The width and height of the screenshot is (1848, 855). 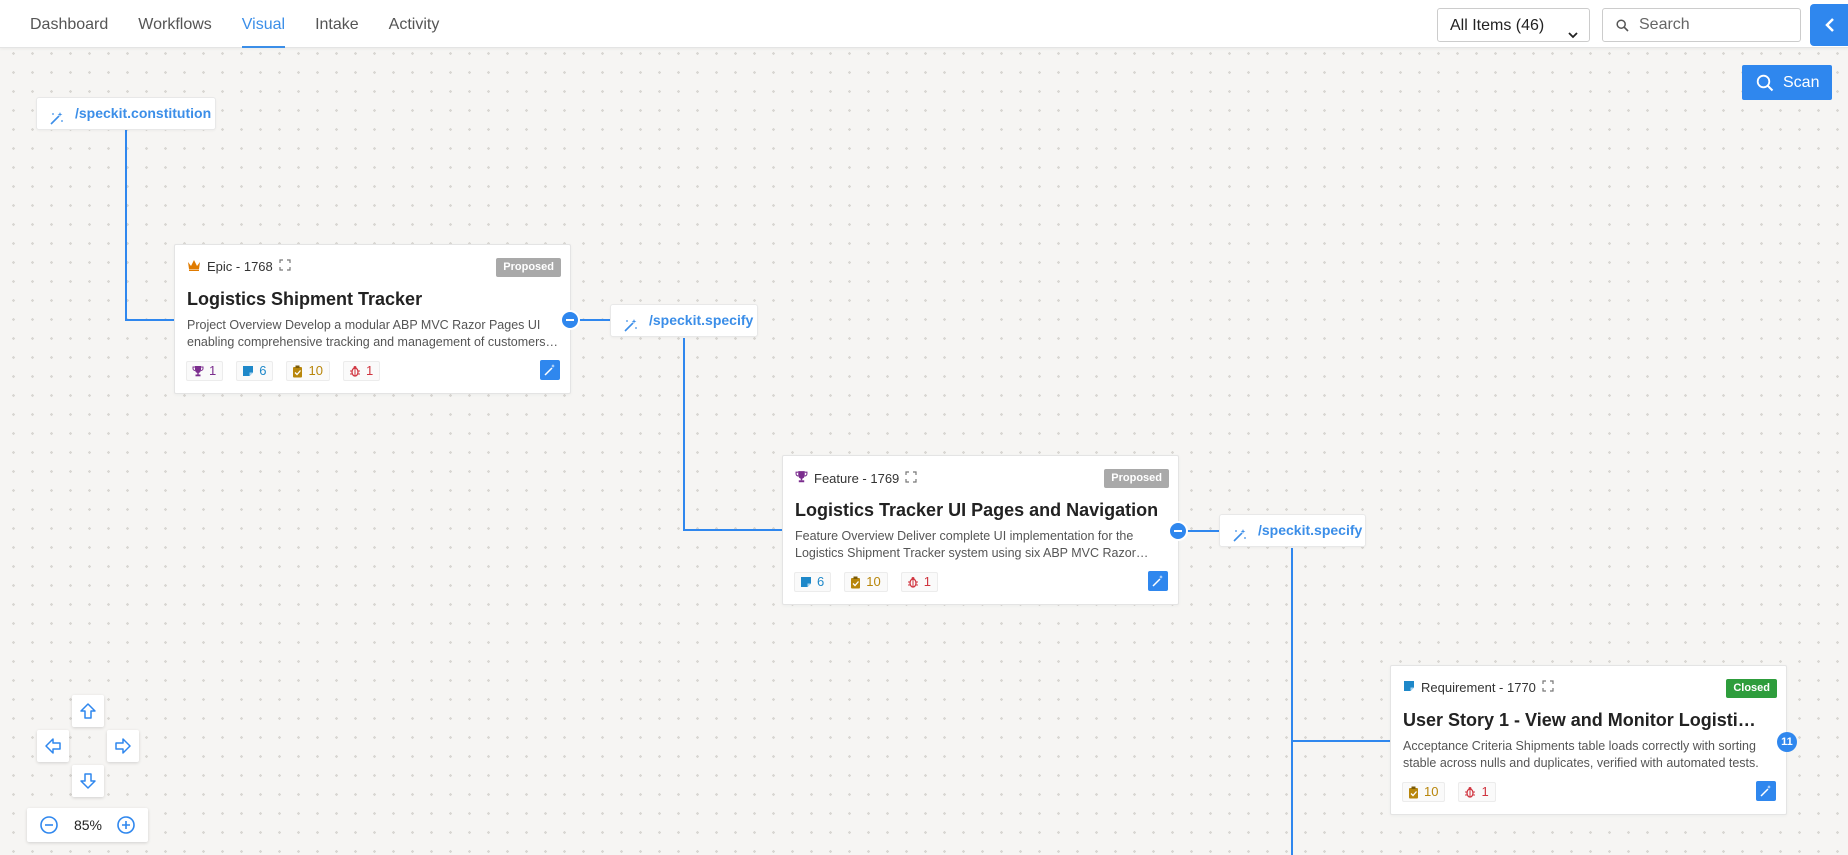 I want to click on search-icon, so click(x=1622, y=28).